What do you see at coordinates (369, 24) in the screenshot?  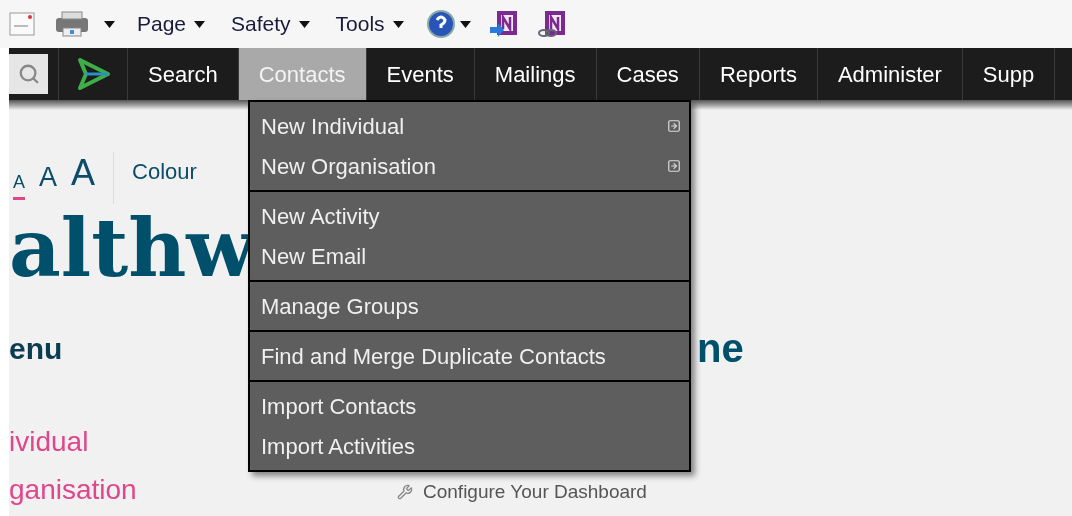 I see `toolbar-menu: Tools` at bounding box center [369, 24].